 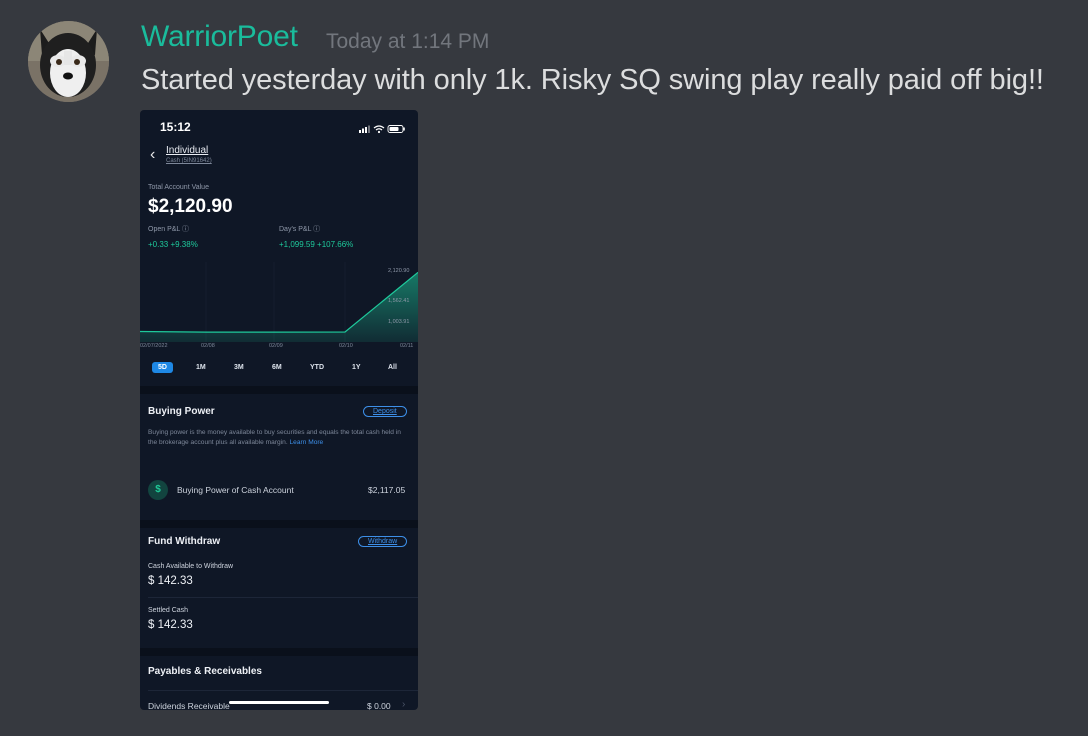 I want to click on dollar-icon: $, so click(x=158, y=490).